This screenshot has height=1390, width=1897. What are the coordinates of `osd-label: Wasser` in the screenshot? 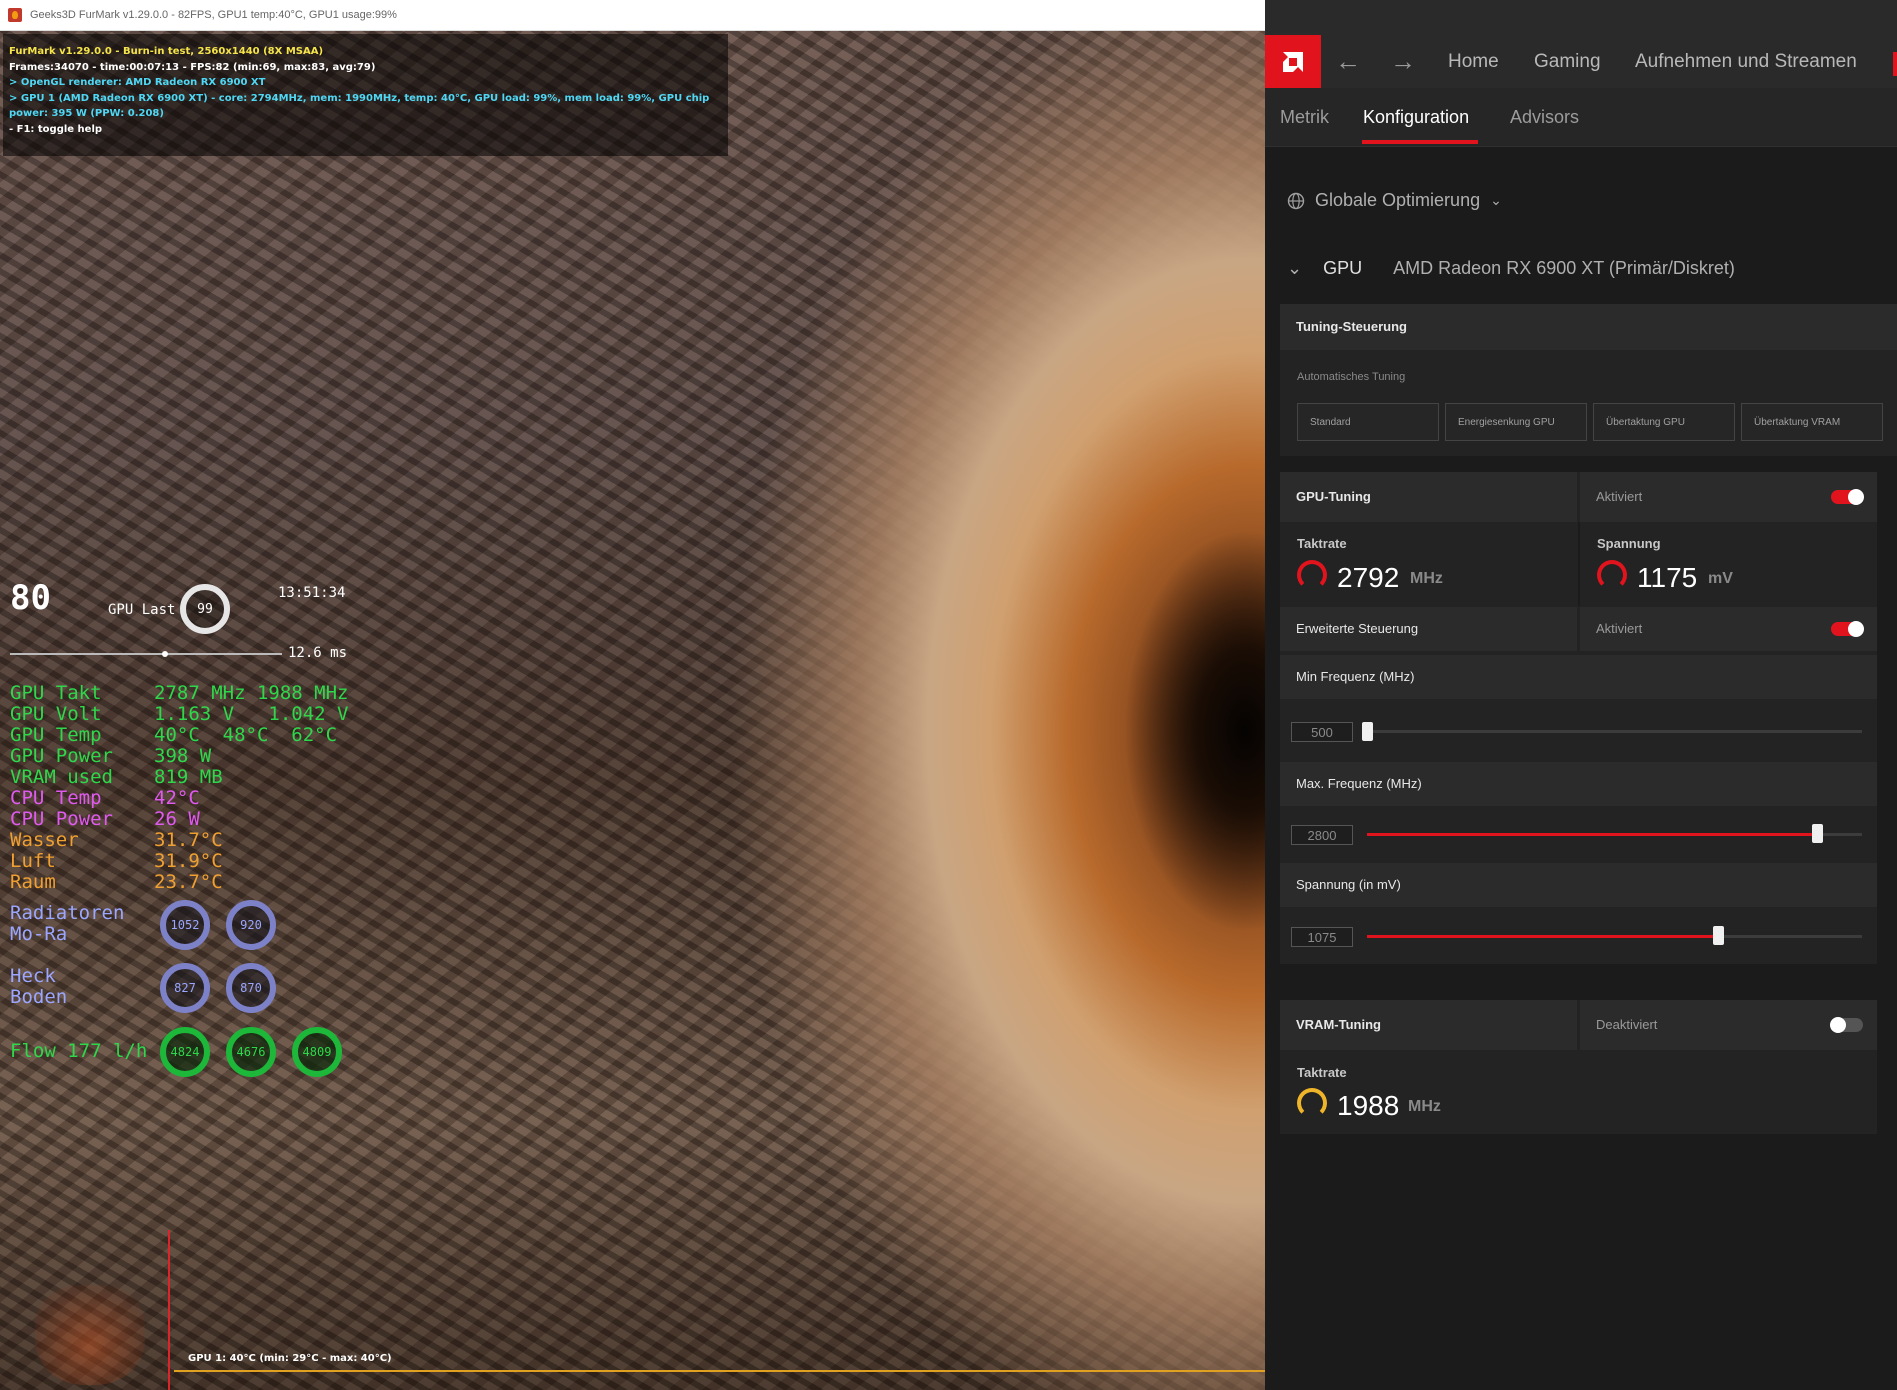 It's located at (44, 840).